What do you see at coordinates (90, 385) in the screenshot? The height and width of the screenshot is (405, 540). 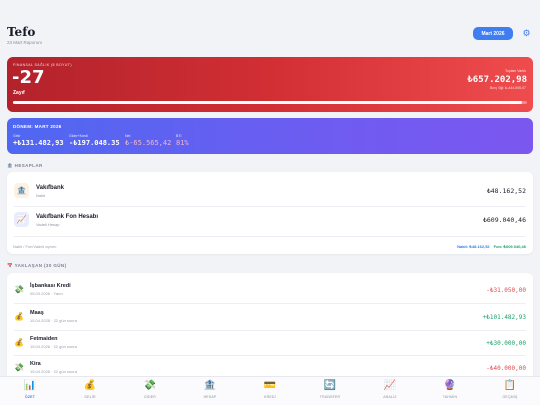 I see `income-icon: 💰` at bounding box center [90, 385].